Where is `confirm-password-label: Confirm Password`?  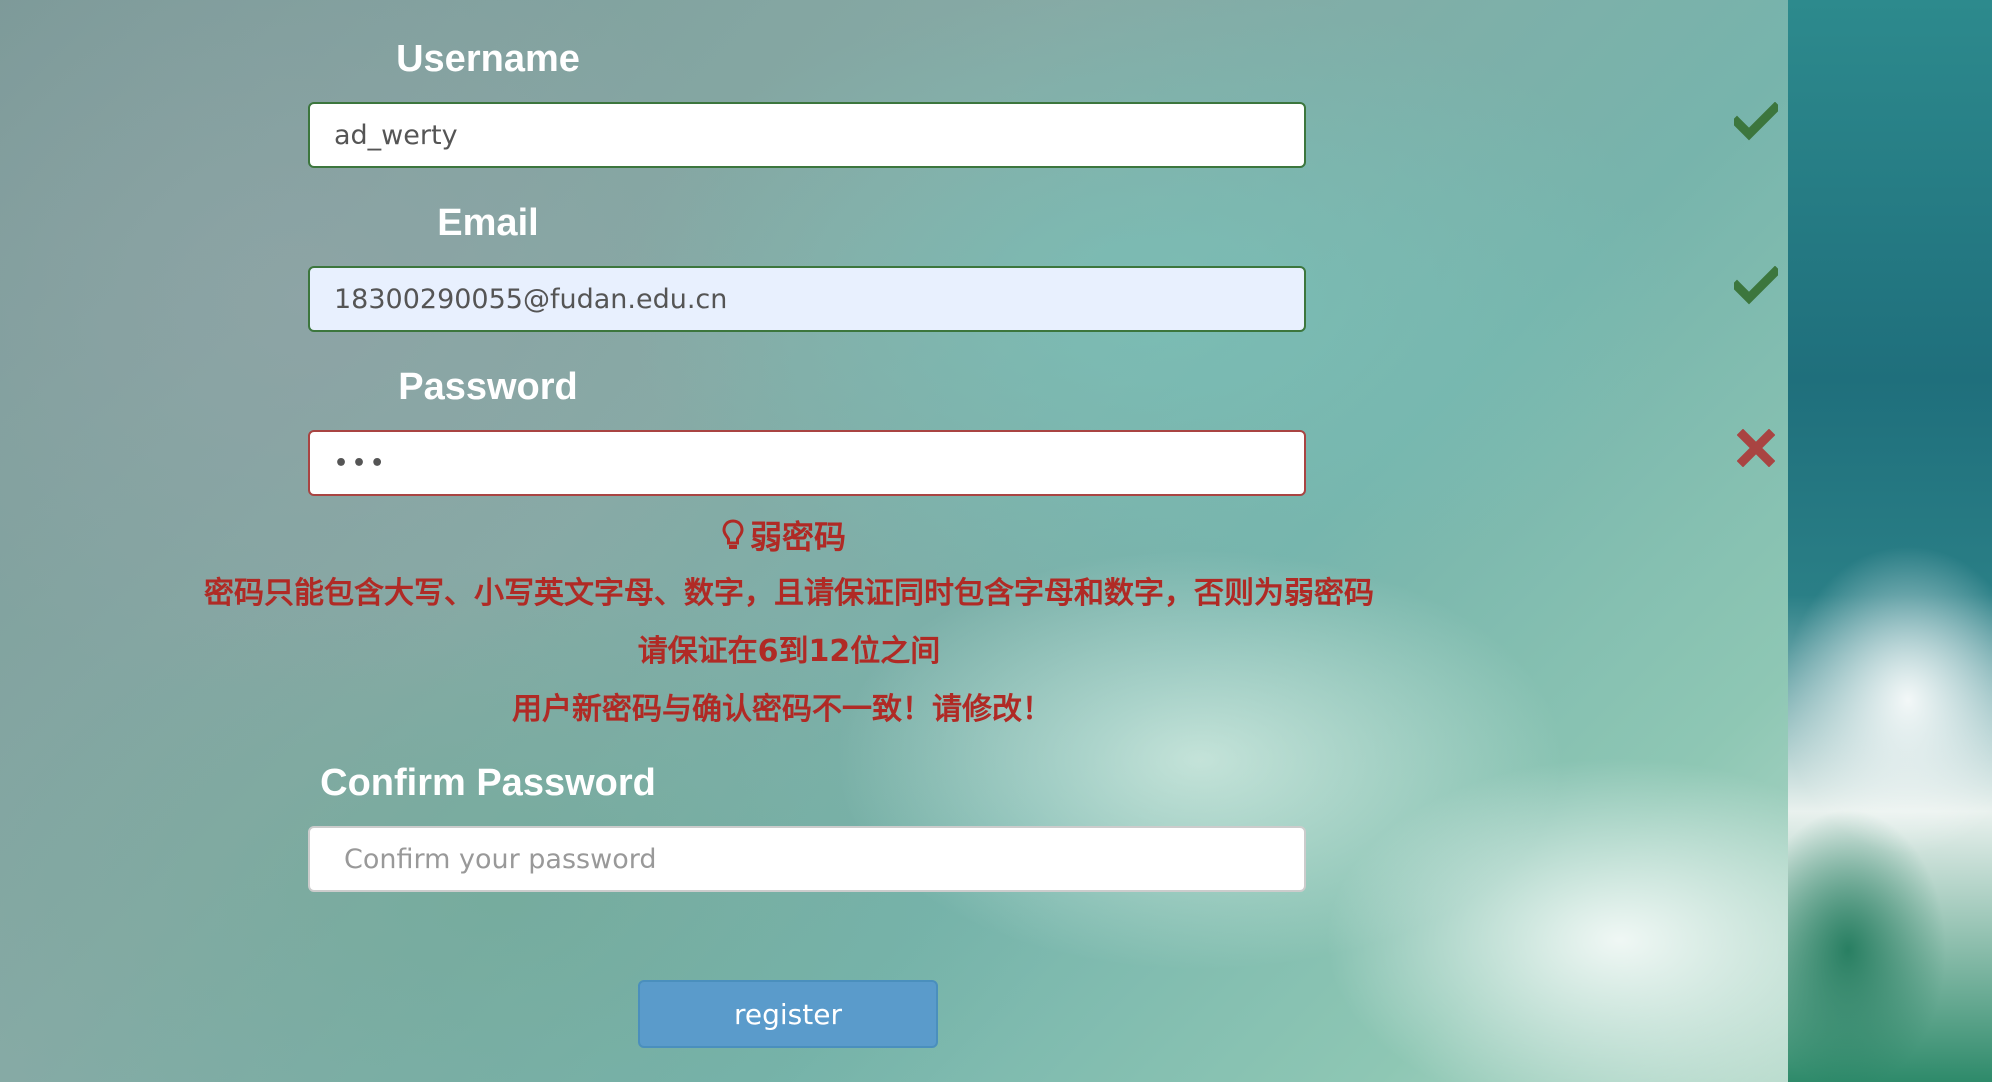 confirm-password-label: Confirm Password is located at coordinates (488, 783).